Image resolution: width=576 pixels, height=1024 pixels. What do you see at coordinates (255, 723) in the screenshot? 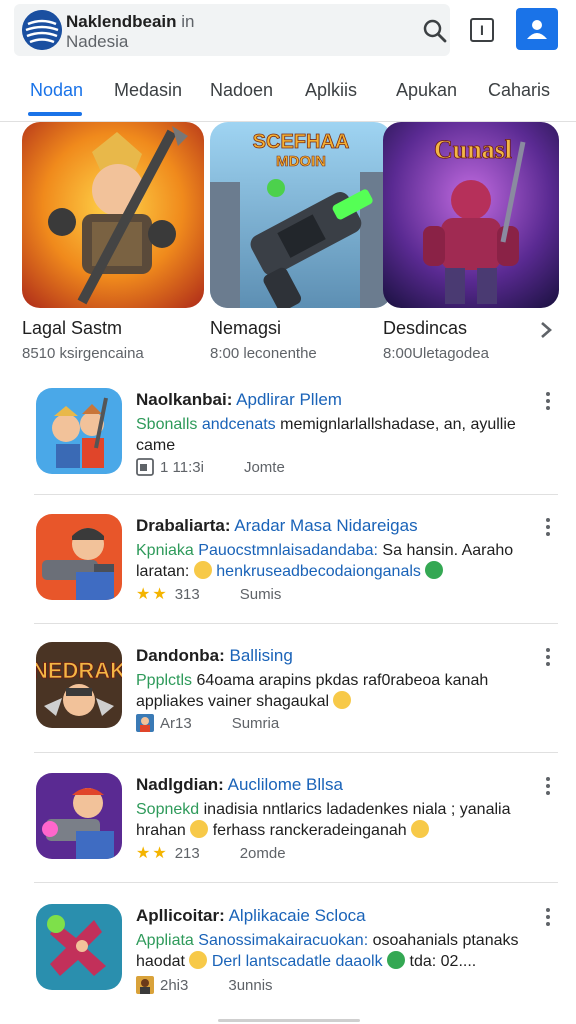
I see `meta-label: Sumria` at bounding box center [255, 723].